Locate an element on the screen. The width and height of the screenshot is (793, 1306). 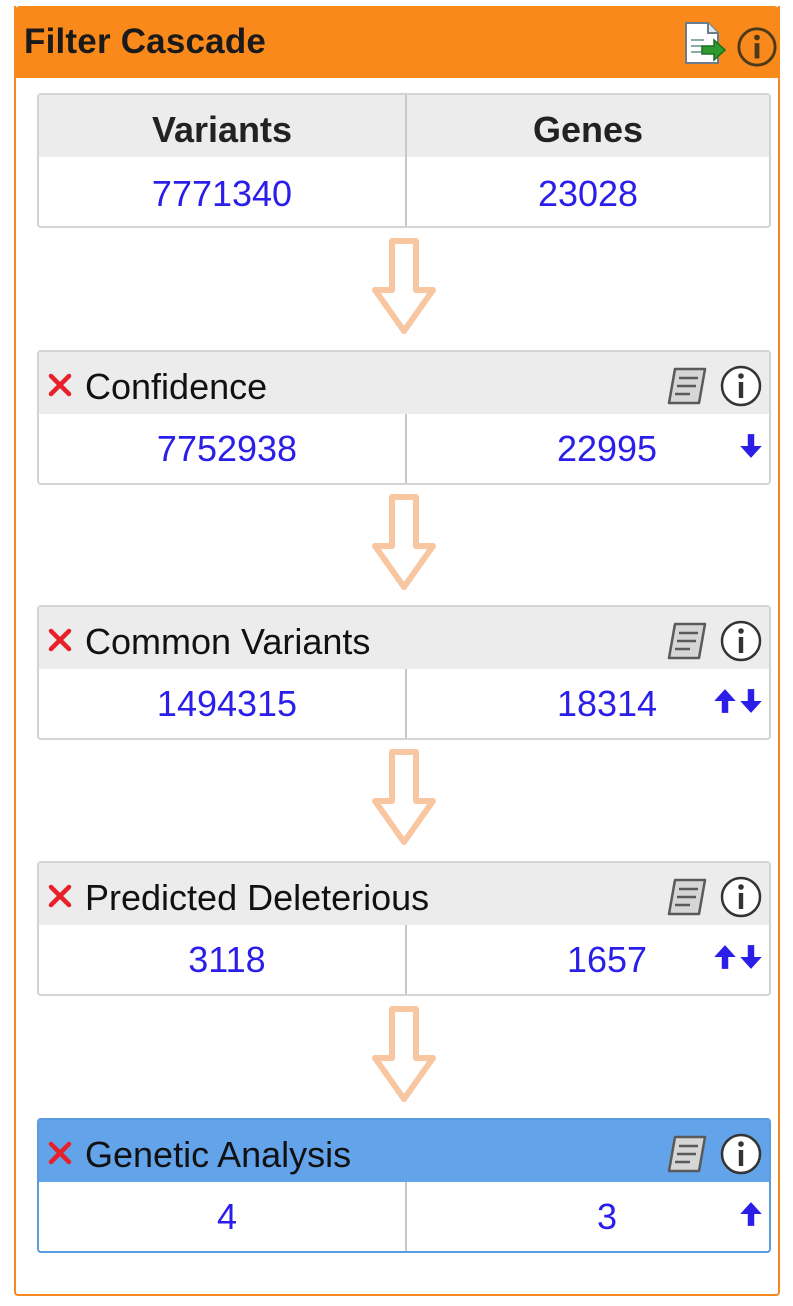
filter-name: Common Variants is located at coordinates (228, 641).